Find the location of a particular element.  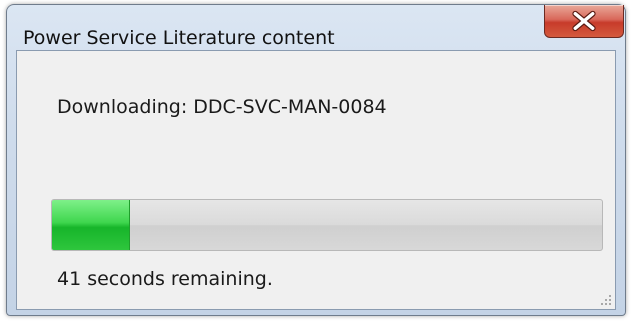

close-button is located at coordinates (584, 21).